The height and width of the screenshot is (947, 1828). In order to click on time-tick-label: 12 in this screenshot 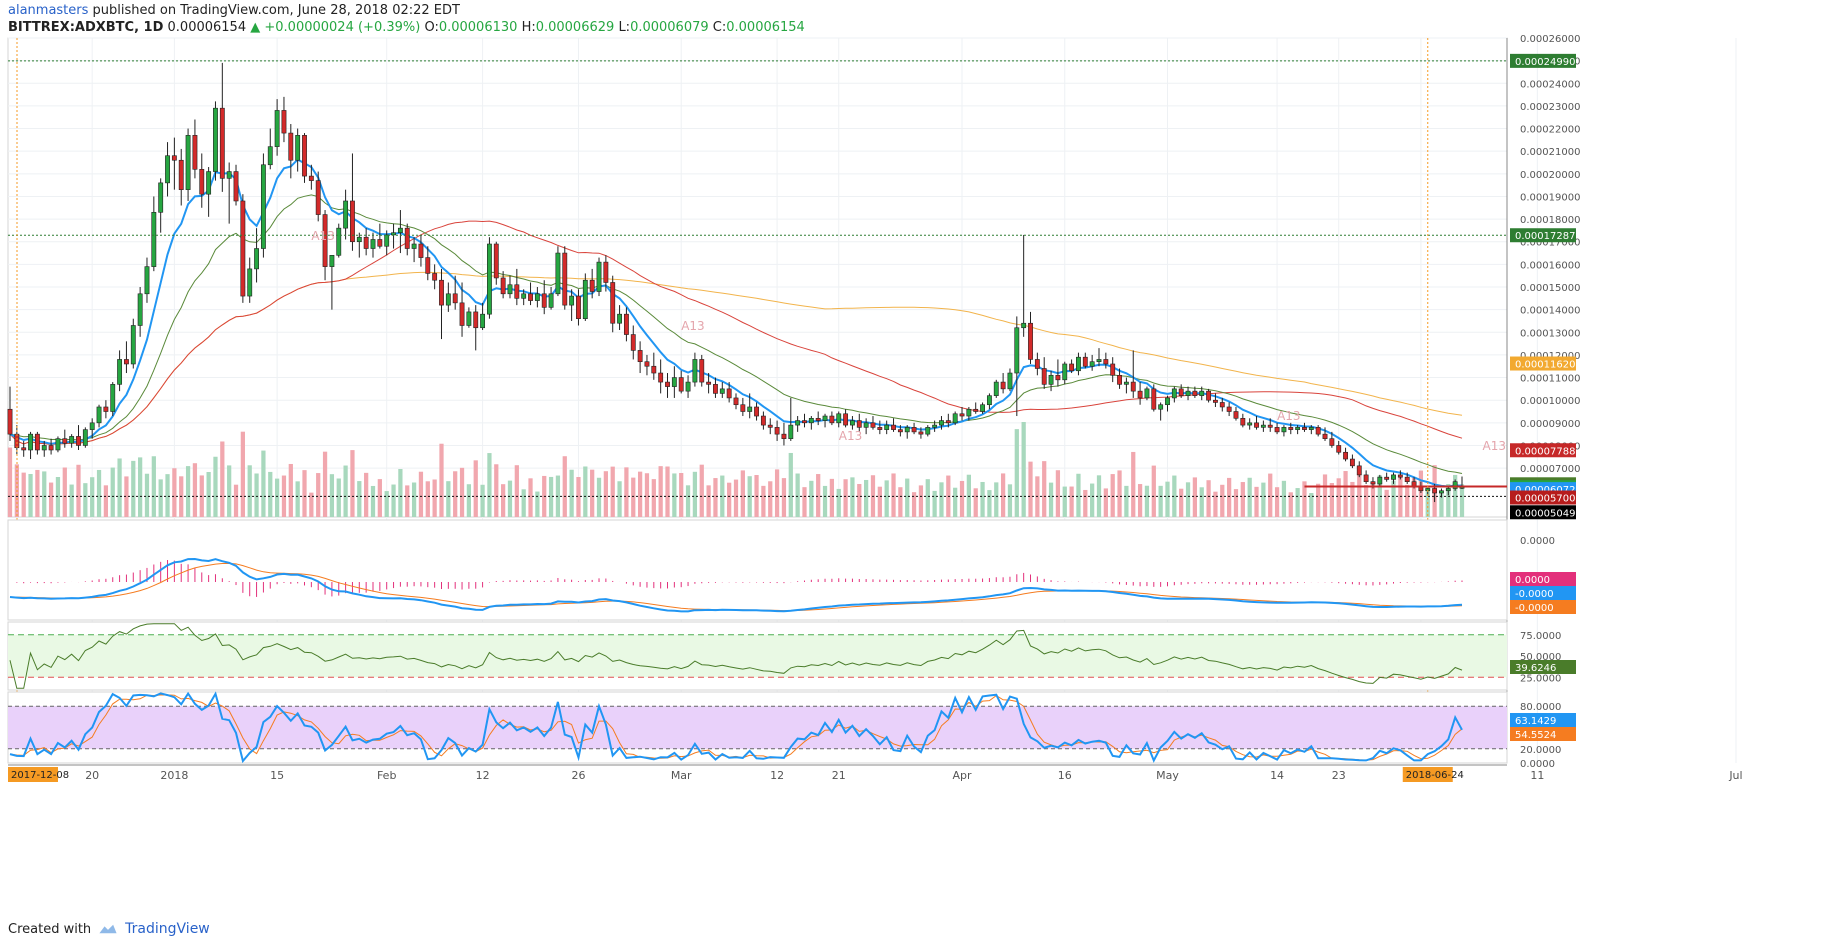, I will do `click(483, 775)`.